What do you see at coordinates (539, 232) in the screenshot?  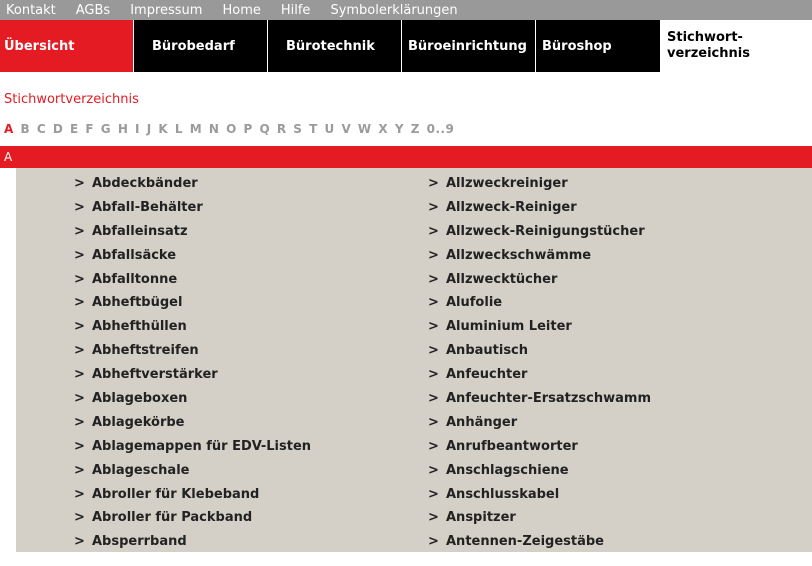 I see `keyword-item: > Allzweck-Reinigungstücher` at bounding box center [539, 232].